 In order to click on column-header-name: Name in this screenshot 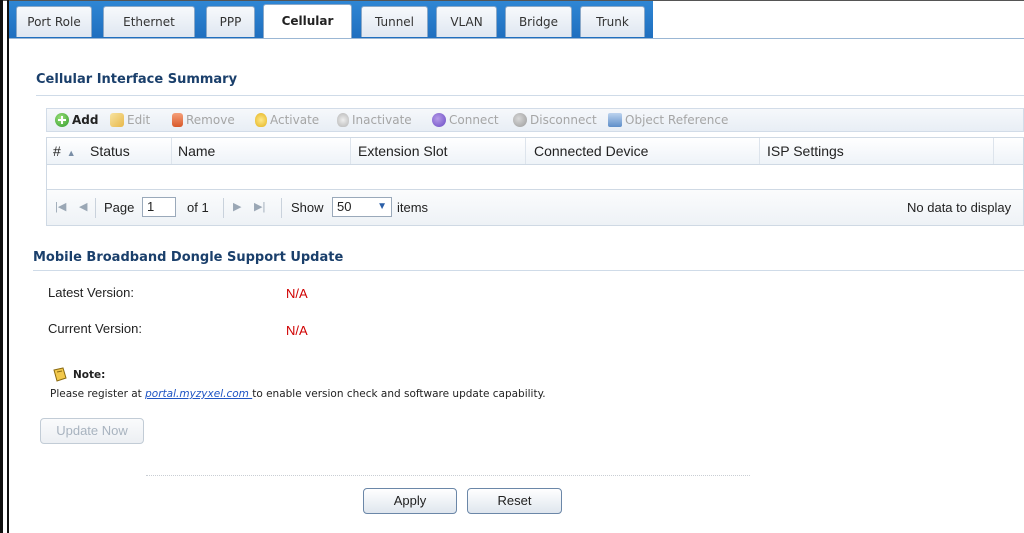, I will do `click(196, 151)`.